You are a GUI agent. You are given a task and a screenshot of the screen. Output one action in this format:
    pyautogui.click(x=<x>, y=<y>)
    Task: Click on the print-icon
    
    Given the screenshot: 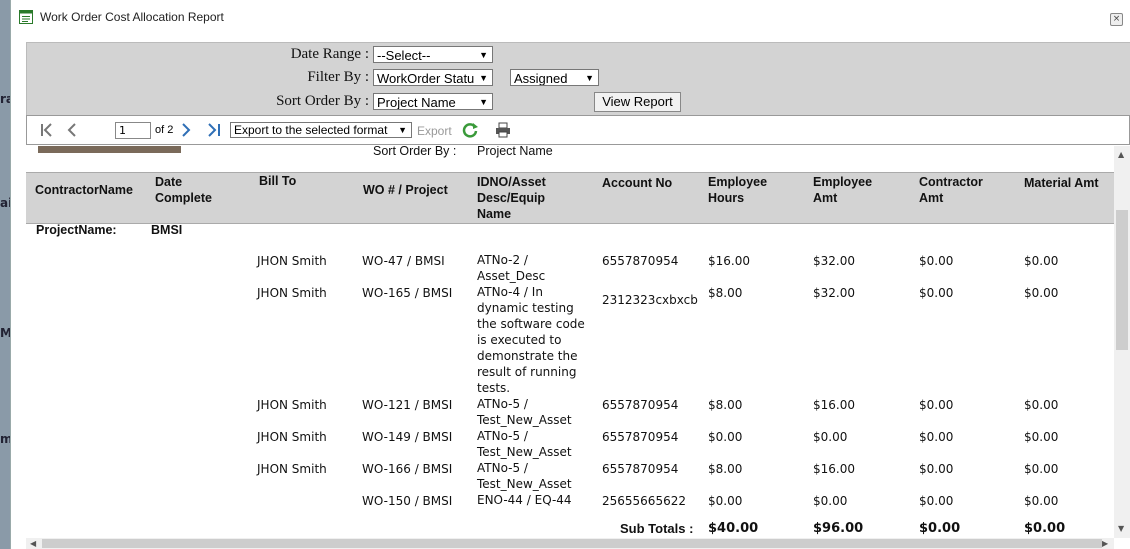 What is the action you would take?
    pyautogui.click(x=503, y=130)
    